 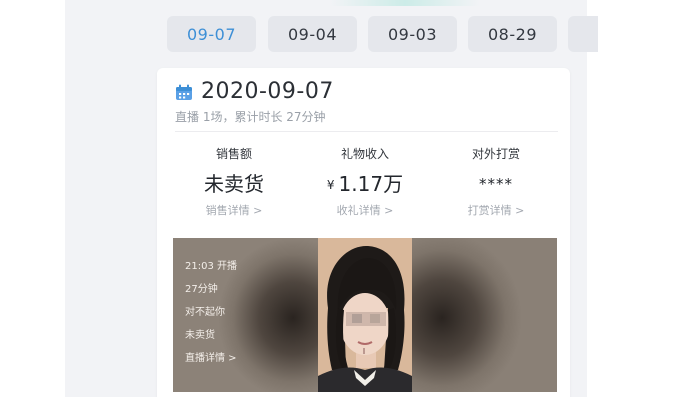 I want to click on gift-detail-link: 收礼详情 >, so click(x=365, y=211).